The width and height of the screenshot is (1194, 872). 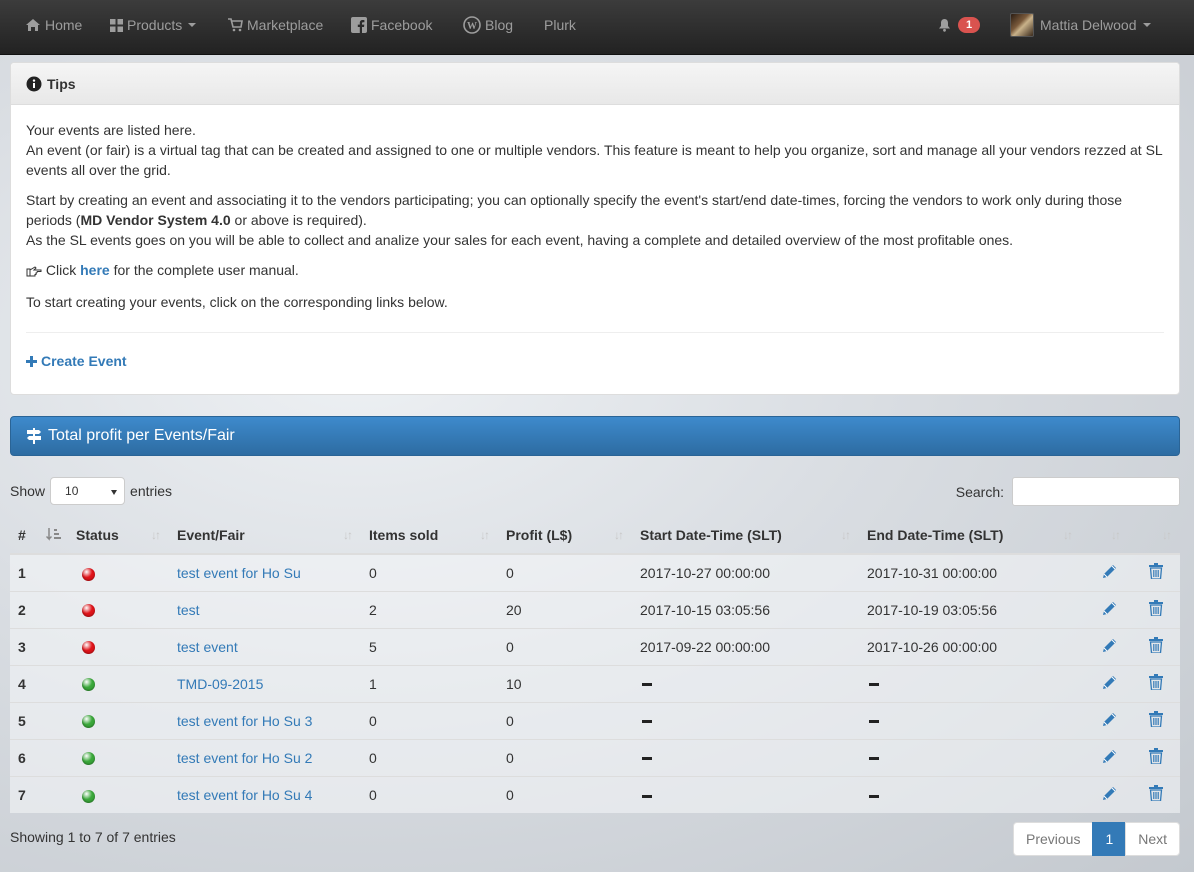 I want to click on col-profit: Profit (L$) ↓↑, so click(x=565, y=535).